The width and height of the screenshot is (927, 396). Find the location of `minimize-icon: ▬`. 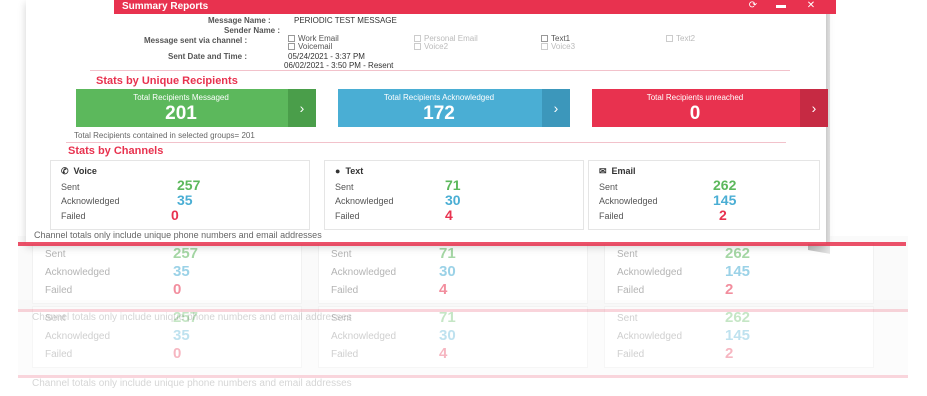

minimize-icon: ▬ is located at coordinates (781, 5).